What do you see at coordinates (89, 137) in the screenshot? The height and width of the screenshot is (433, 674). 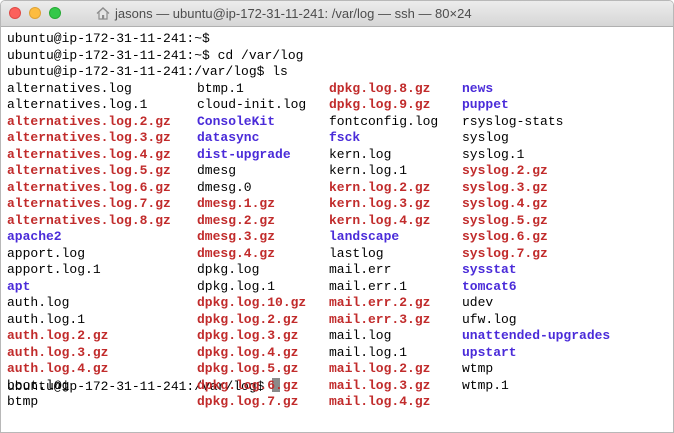 I see `file-entry: alternatives.log.3.gz` at bounding box center [89, 137].